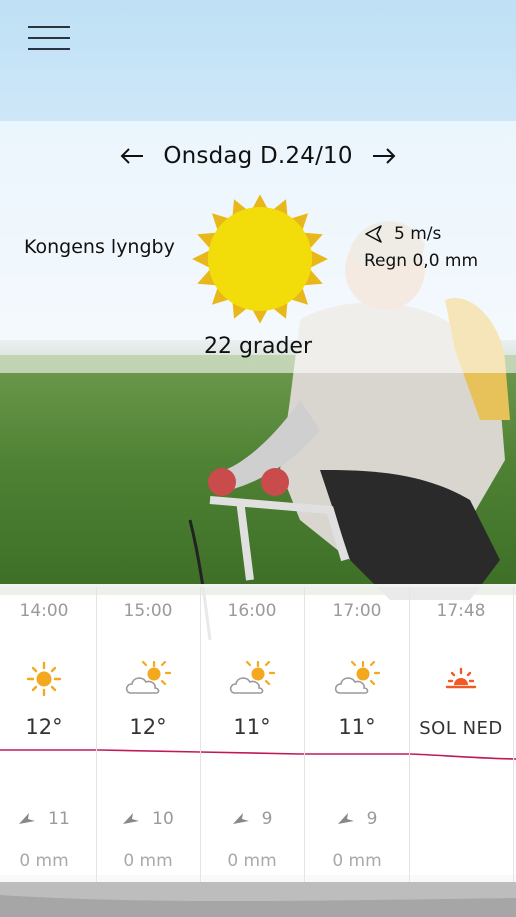 The width and height of the screenshot is (516, 917). Describe the element at coordinates (461, 678) in the screenshot. I see `sunset-icon` at that location.